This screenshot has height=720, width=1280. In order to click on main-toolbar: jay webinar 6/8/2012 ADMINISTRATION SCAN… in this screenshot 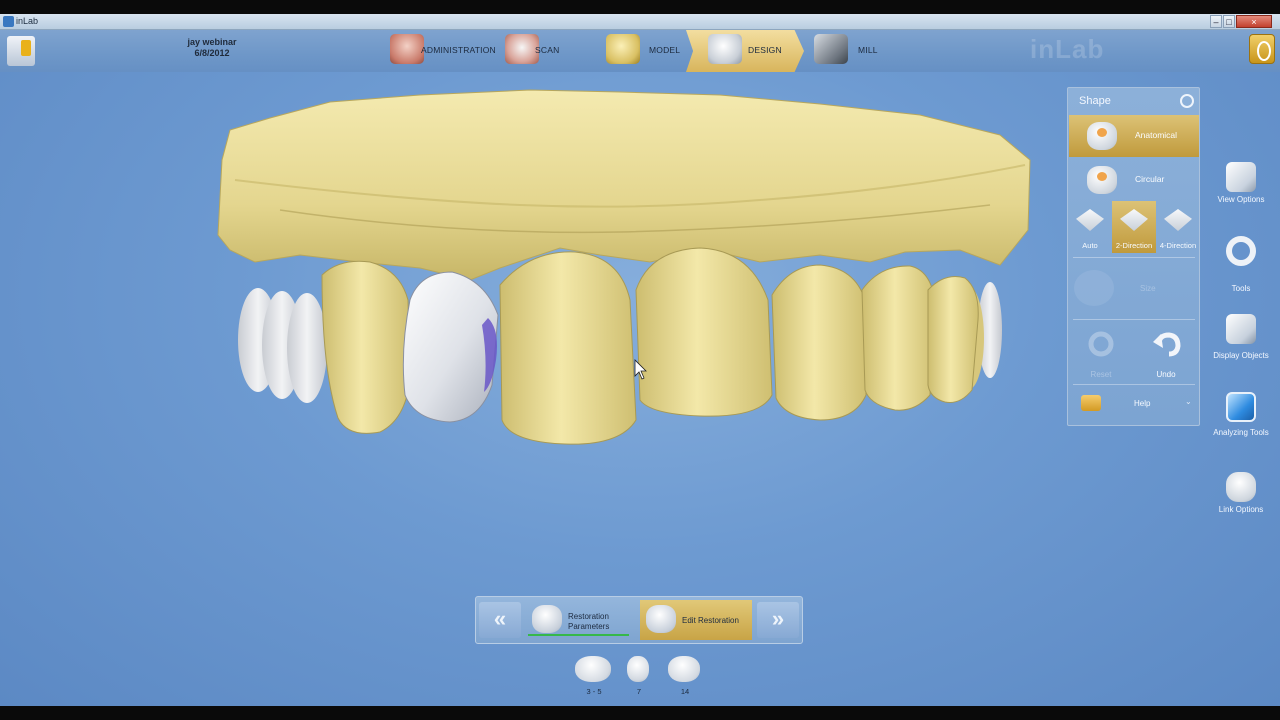, I will do `click(640, 51)`.